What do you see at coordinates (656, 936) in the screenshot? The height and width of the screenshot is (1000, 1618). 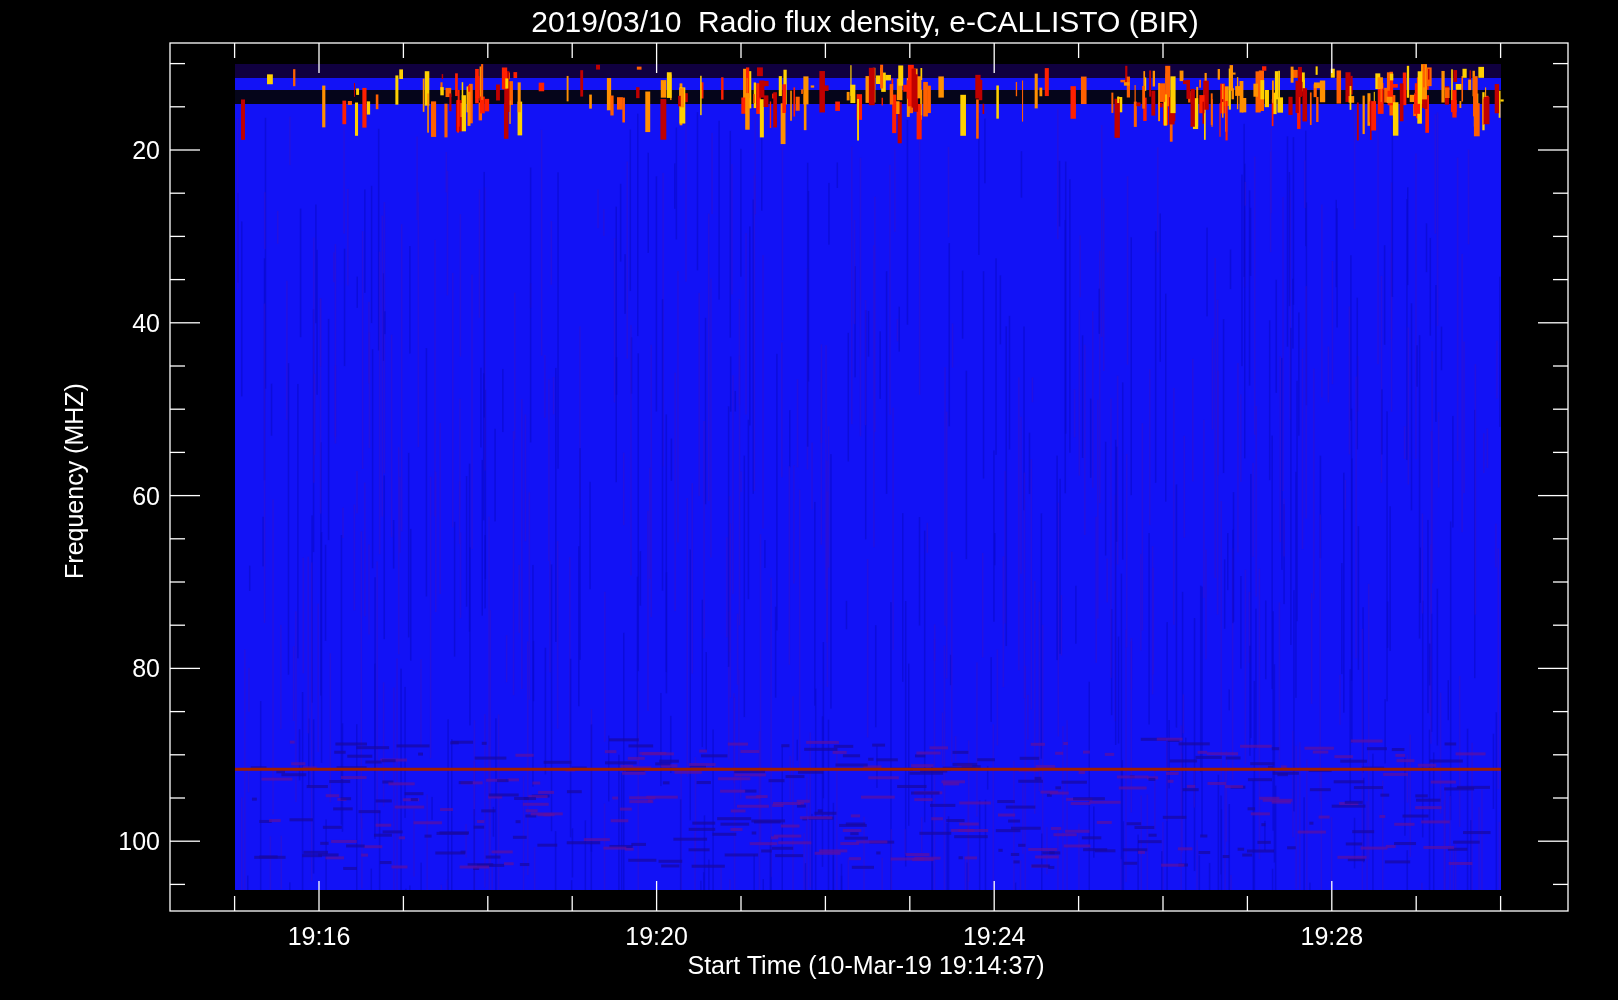 I see `x-tick-label: 19:20` at bounding box center [656, 936].